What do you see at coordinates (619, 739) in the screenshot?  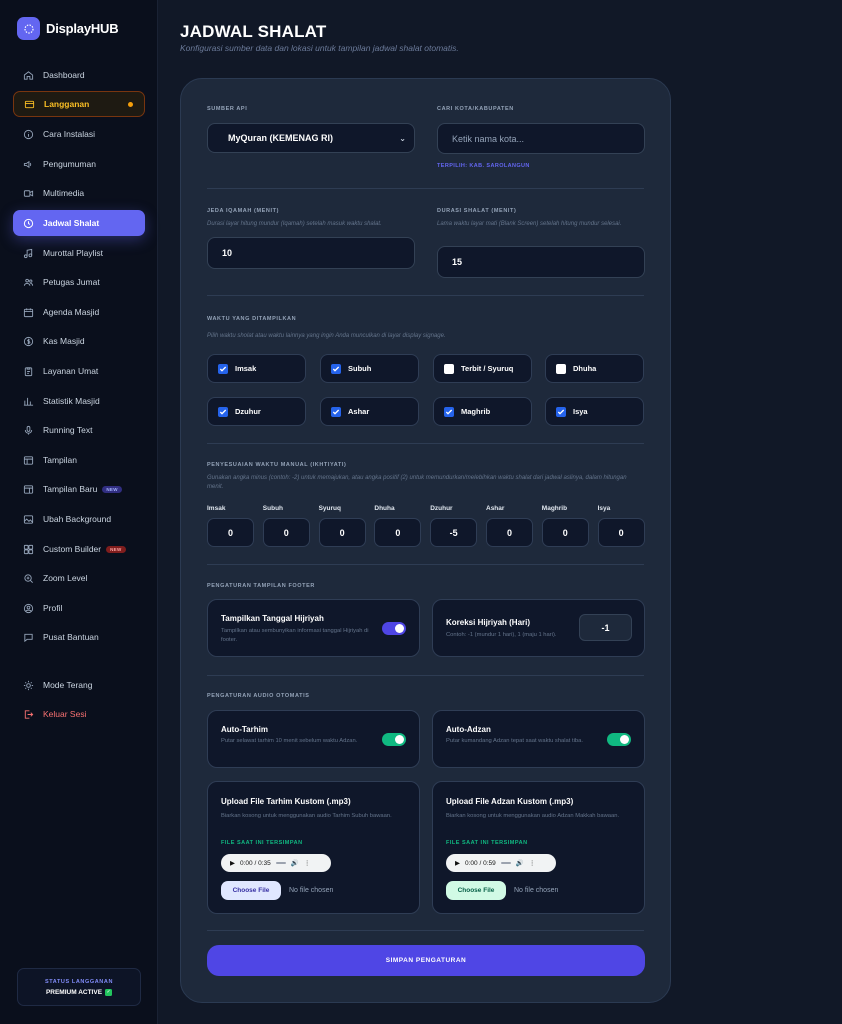 I see `adzan-toggle-switch` at bounding box center [619, 739].